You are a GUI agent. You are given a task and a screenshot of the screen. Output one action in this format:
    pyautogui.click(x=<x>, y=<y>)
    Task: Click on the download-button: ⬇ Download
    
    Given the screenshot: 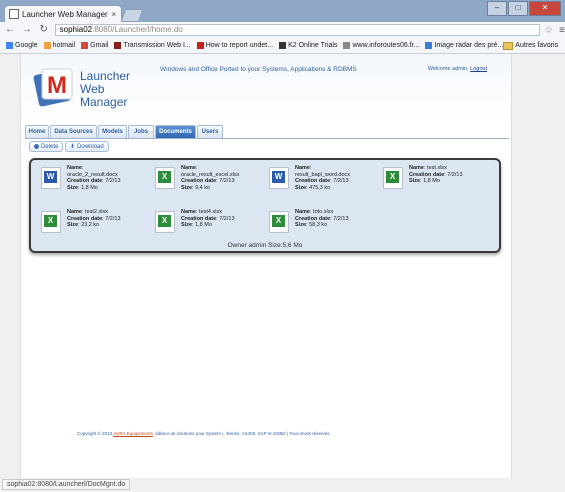 What is the action you would take?
    pyautogui.click(x=87, y=146)
    